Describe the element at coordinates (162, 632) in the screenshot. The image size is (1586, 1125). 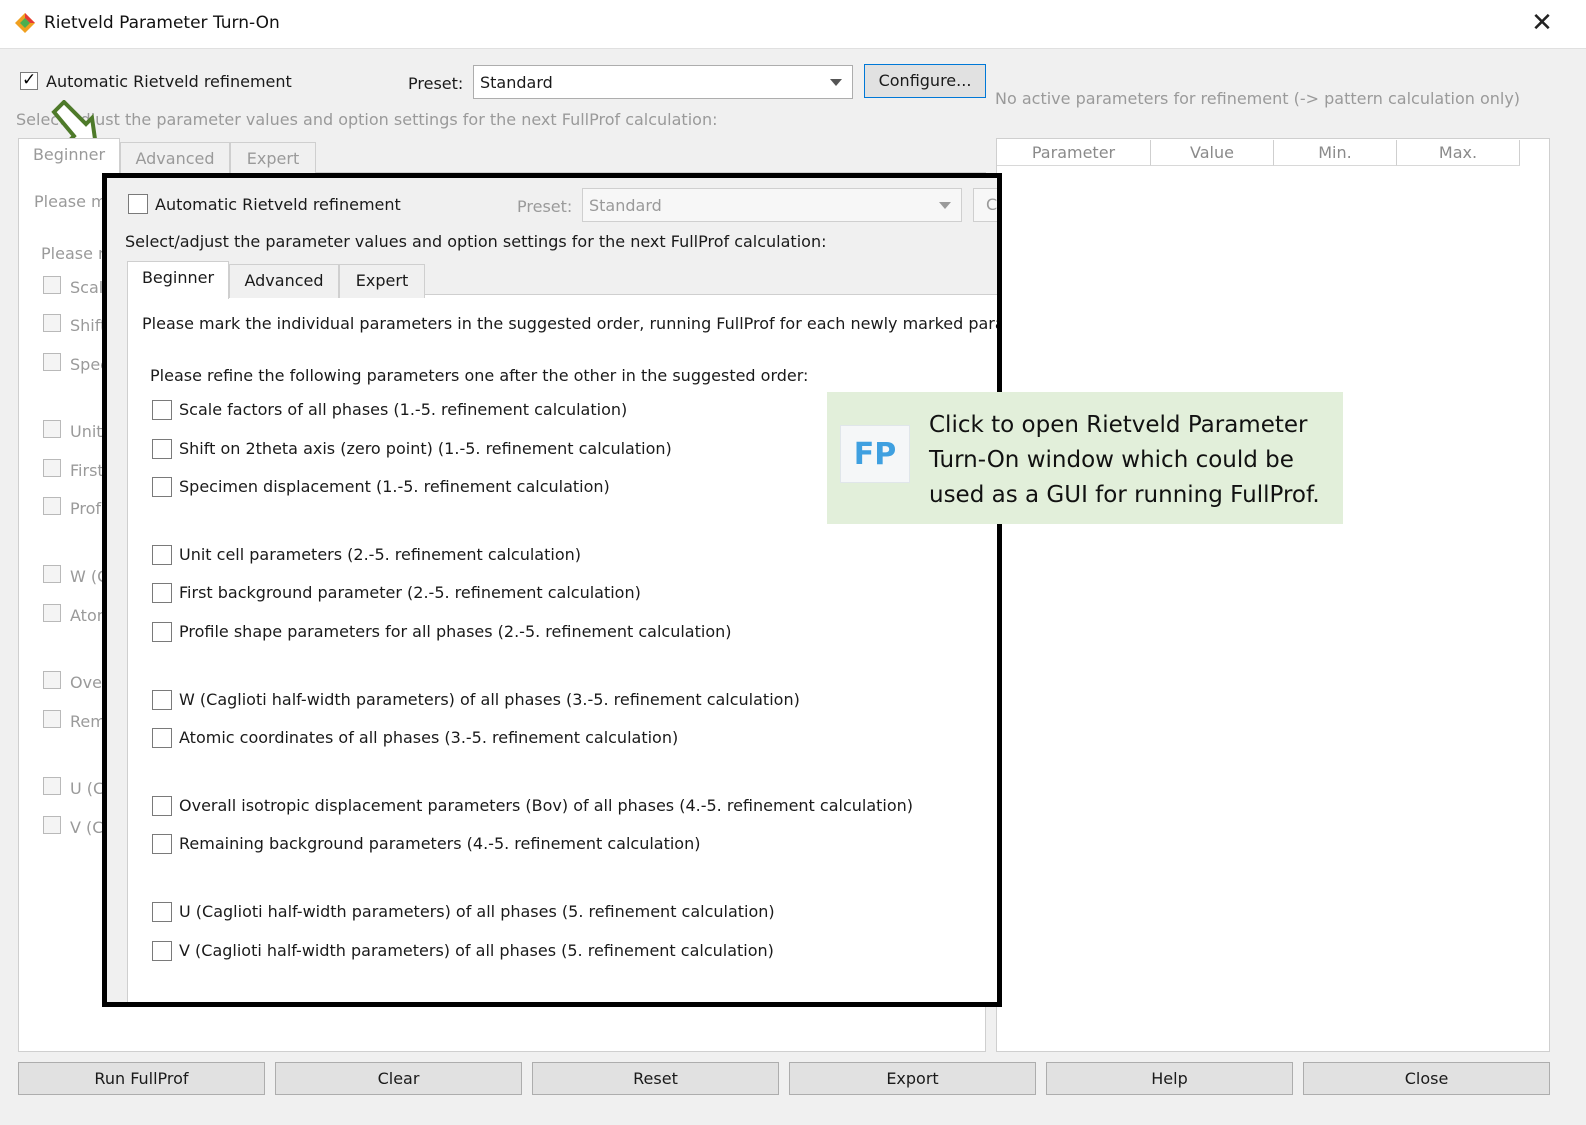
I see `profile-shape-checkbox` at that location.